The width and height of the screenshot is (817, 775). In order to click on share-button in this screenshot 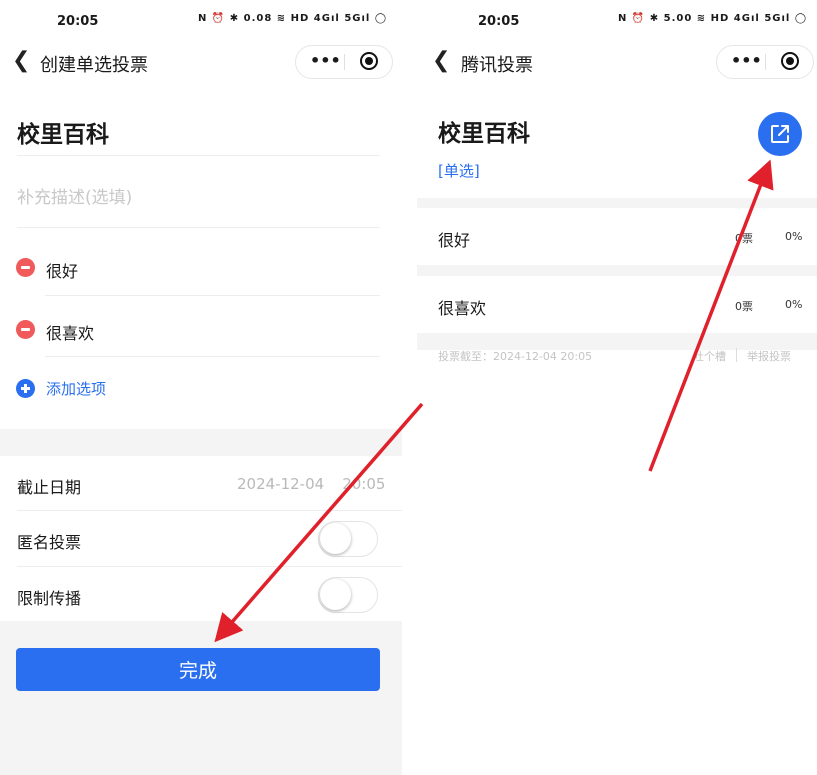, I will do `click(780, 134)`.